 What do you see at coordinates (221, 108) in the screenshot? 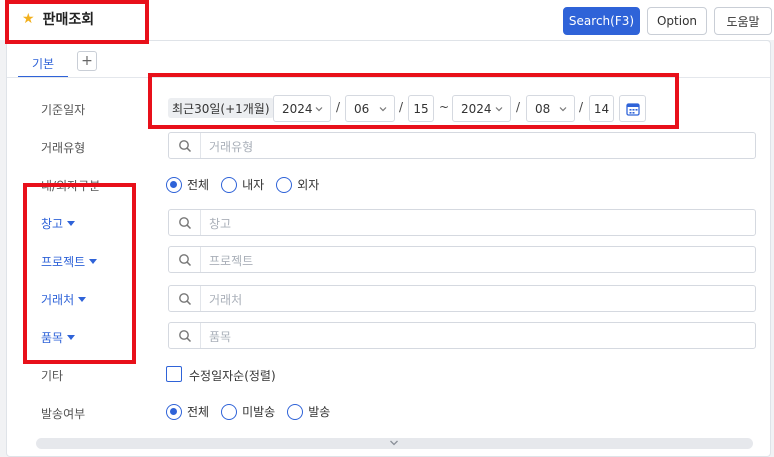
I see `date-preset-chip: 최근30일(+1개월)` at bounding box center [221, 108].